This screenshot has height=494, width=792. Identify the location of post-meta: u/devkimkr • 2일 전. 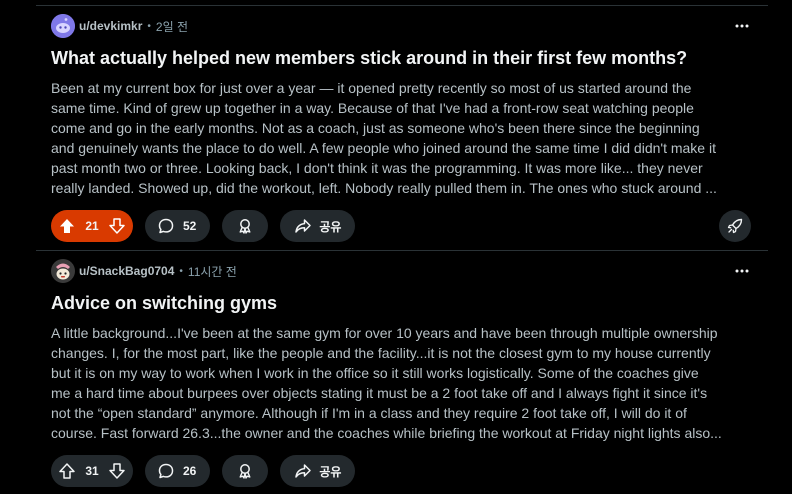
(119, 26).